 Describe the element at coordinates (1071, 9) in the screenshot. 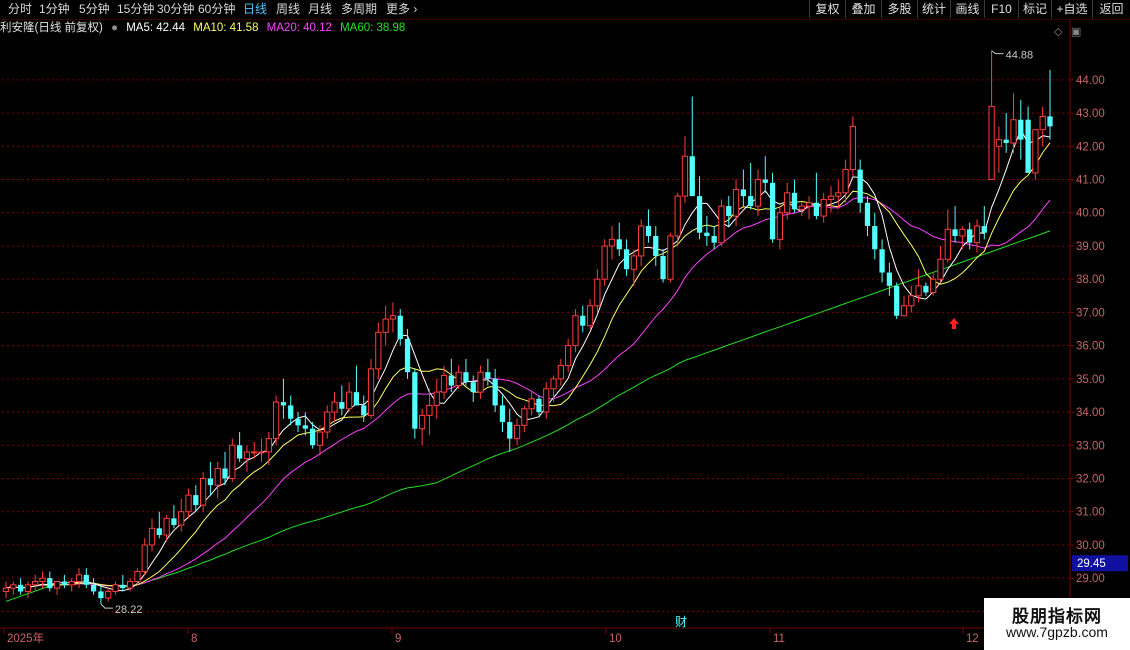

I see `add-watchlist-button: +自选` at that location.